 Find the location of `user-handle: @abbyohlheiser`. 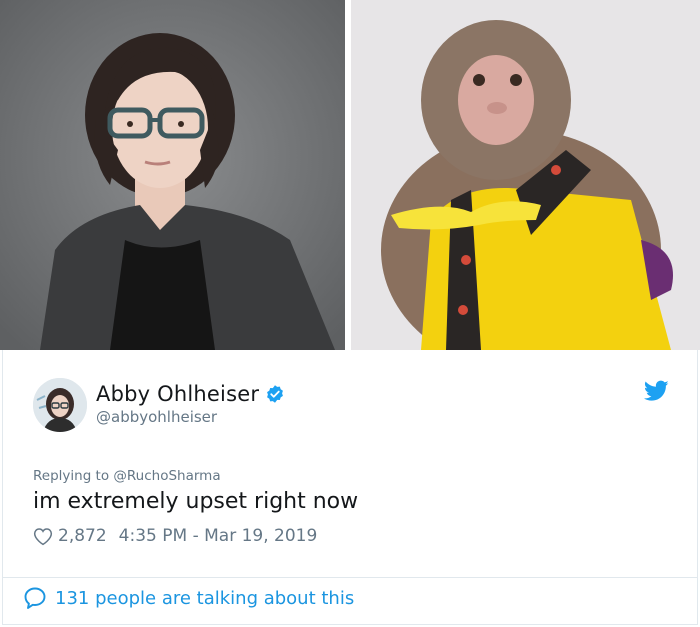

user-handle: @abbyohlheiser is located at coordinates (156, 417).